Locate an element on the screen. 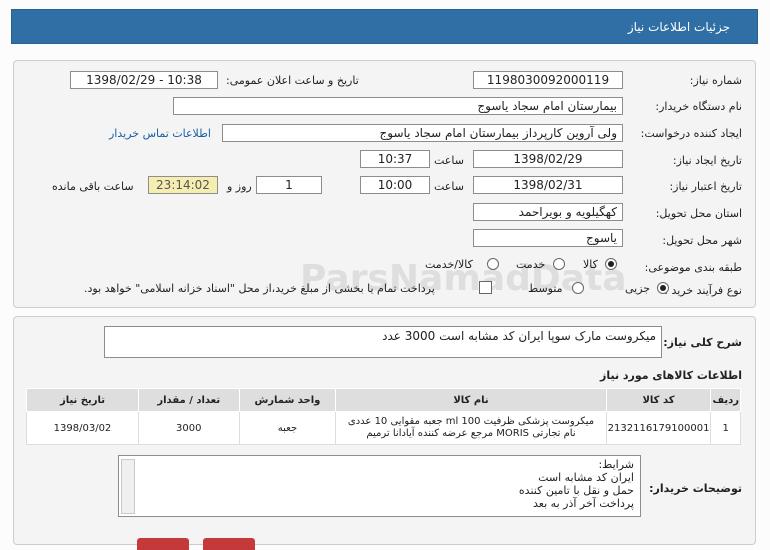 The height and width of the screenshot is (550, 770). col-qty: تعداد / مقدار is located at coordinates (188, 400).